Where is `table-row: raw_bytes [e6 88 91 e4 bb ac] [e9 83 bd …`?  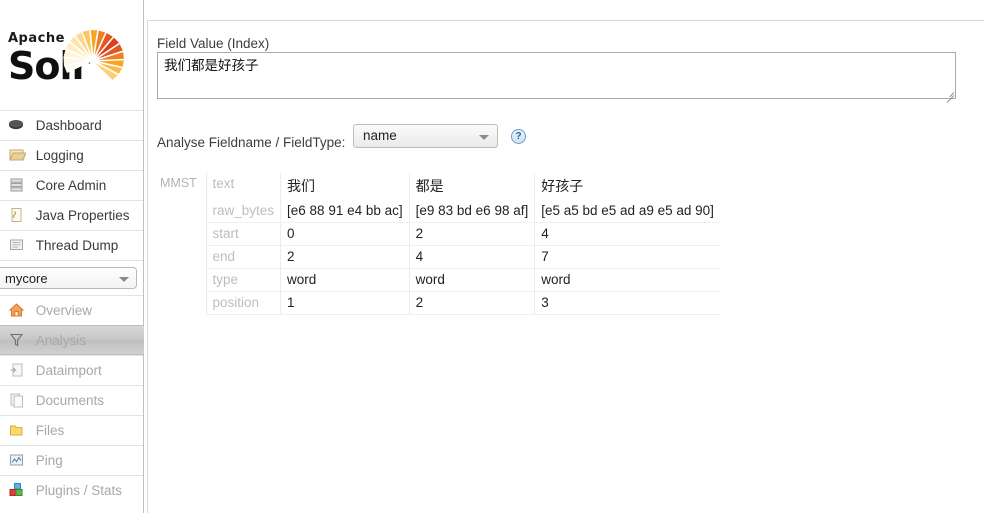
table-row: raw_bytes [e6 88 91 e4 bb ac] [e9 83 bd … is located at coordinates (437, 211).